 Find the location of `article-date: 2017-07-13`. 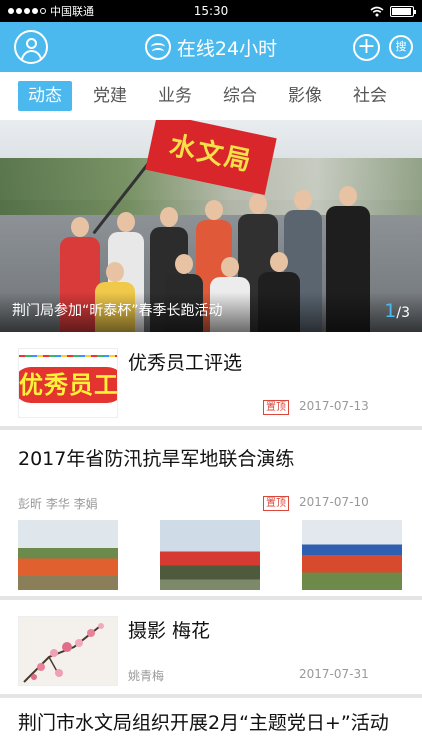

article-date: 2017-07-13 is located at coordinates (334, 406).